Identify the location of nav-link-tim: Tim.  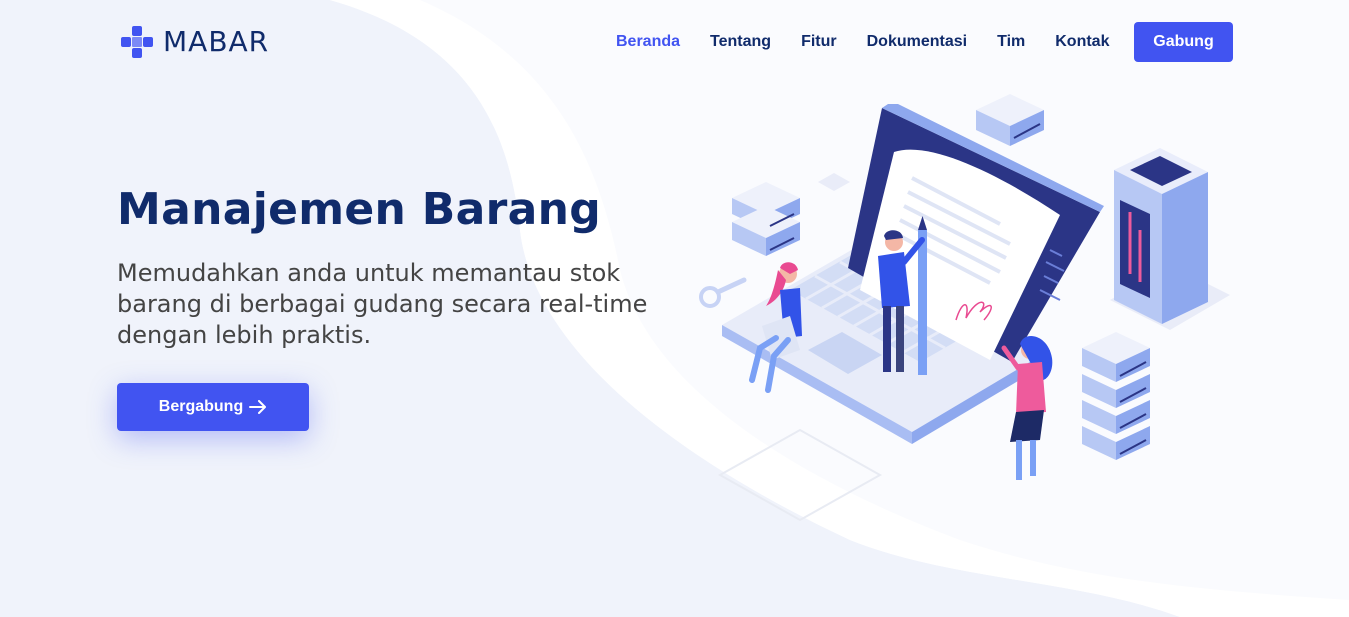
(1011, 42).